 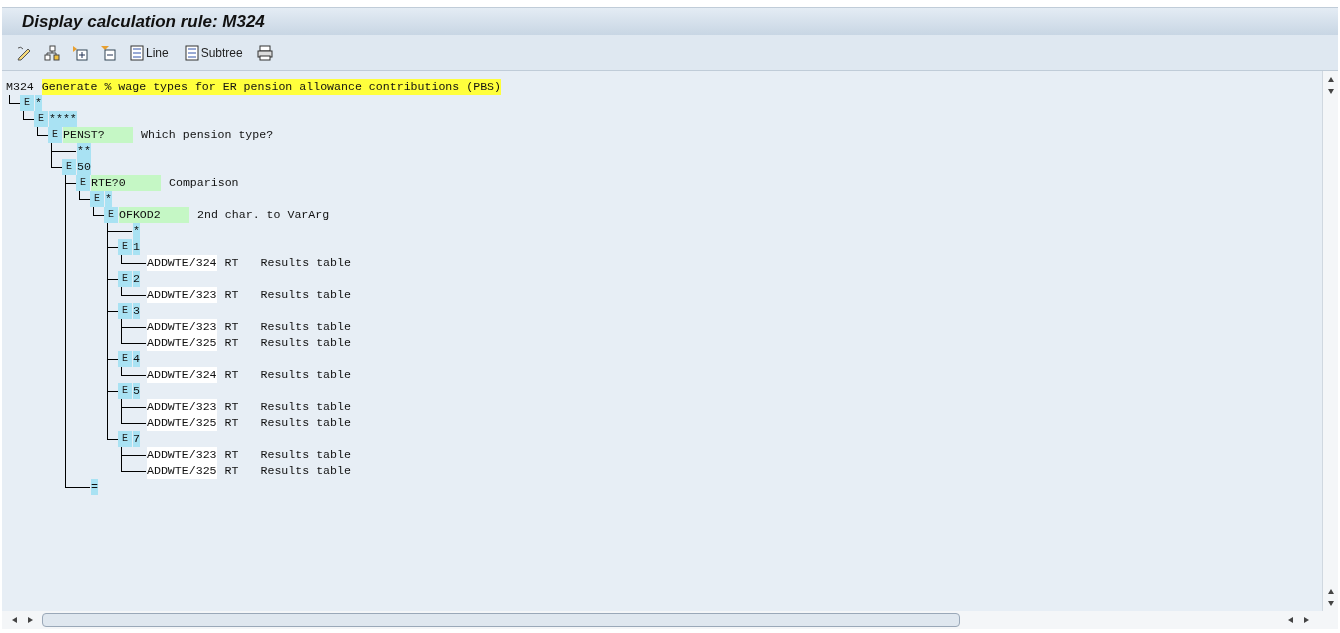 I want to click on node-code: 5, so click(x=136, y=391).